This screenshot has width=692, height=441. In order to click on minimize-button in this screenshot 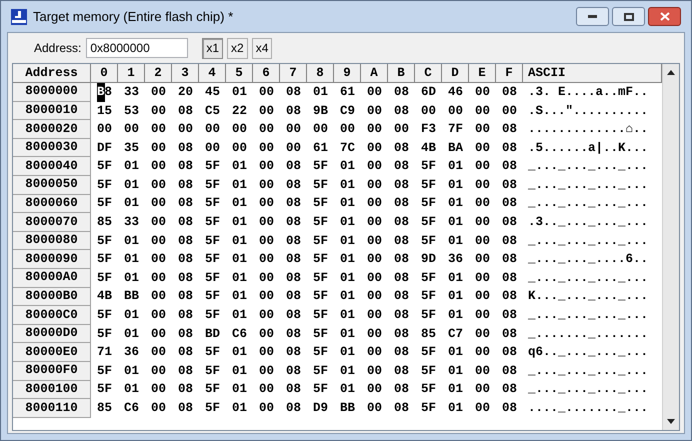, I will do `click(592, 16)`.